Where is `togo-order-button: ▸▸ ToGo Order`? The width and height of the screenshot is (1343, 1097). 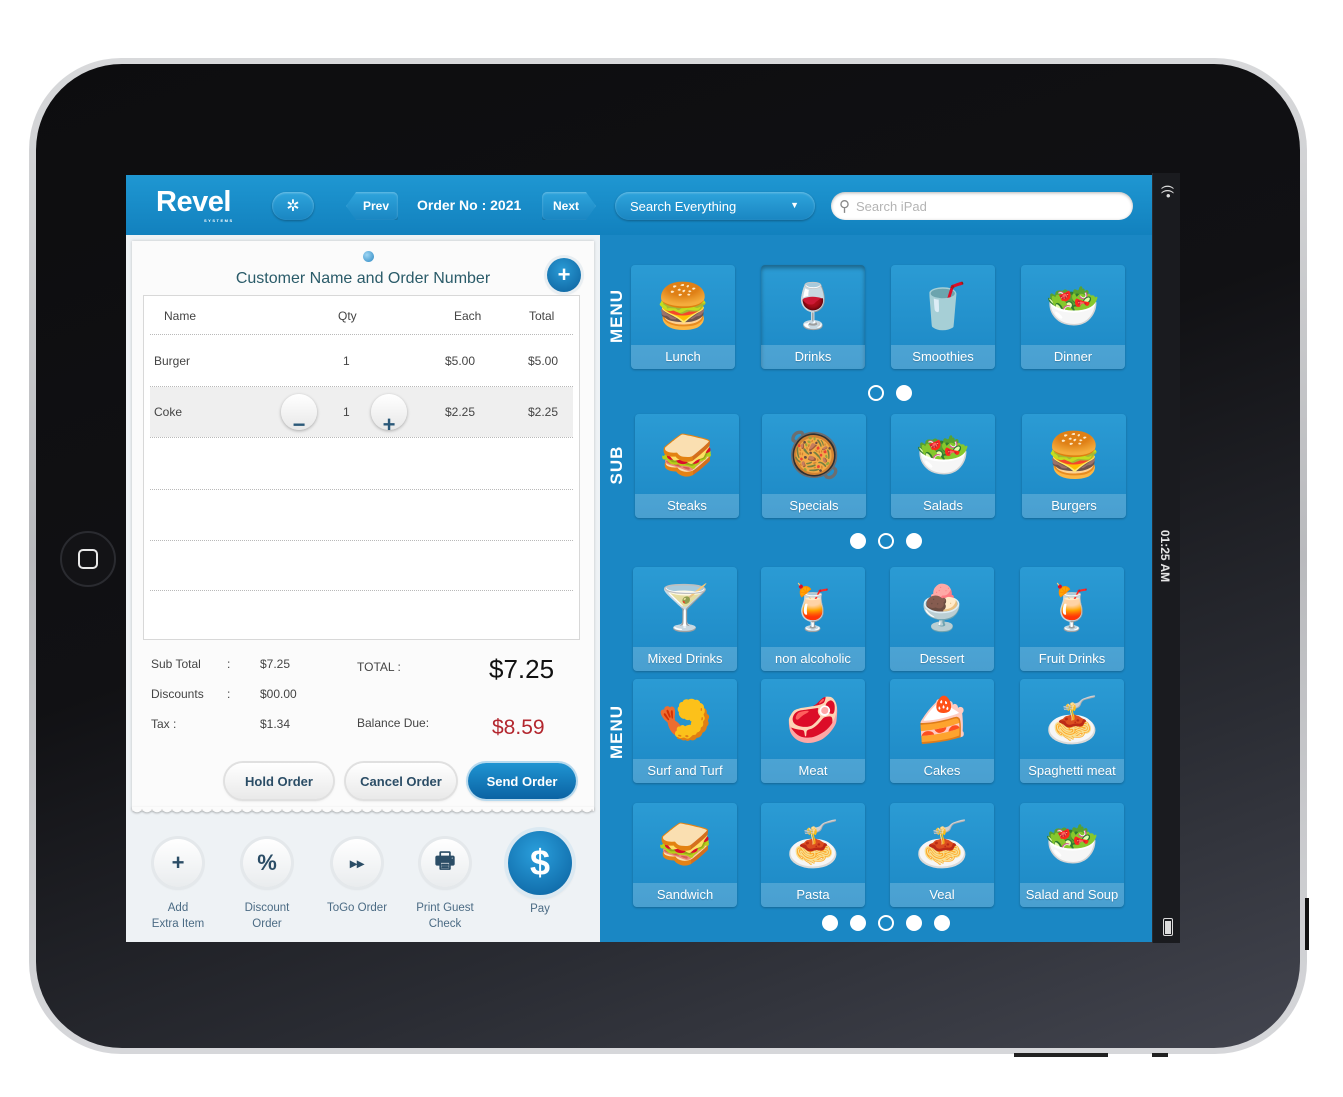
togo-order-button: ▸▸ ToGo Order is located at coordinates (357, 871).